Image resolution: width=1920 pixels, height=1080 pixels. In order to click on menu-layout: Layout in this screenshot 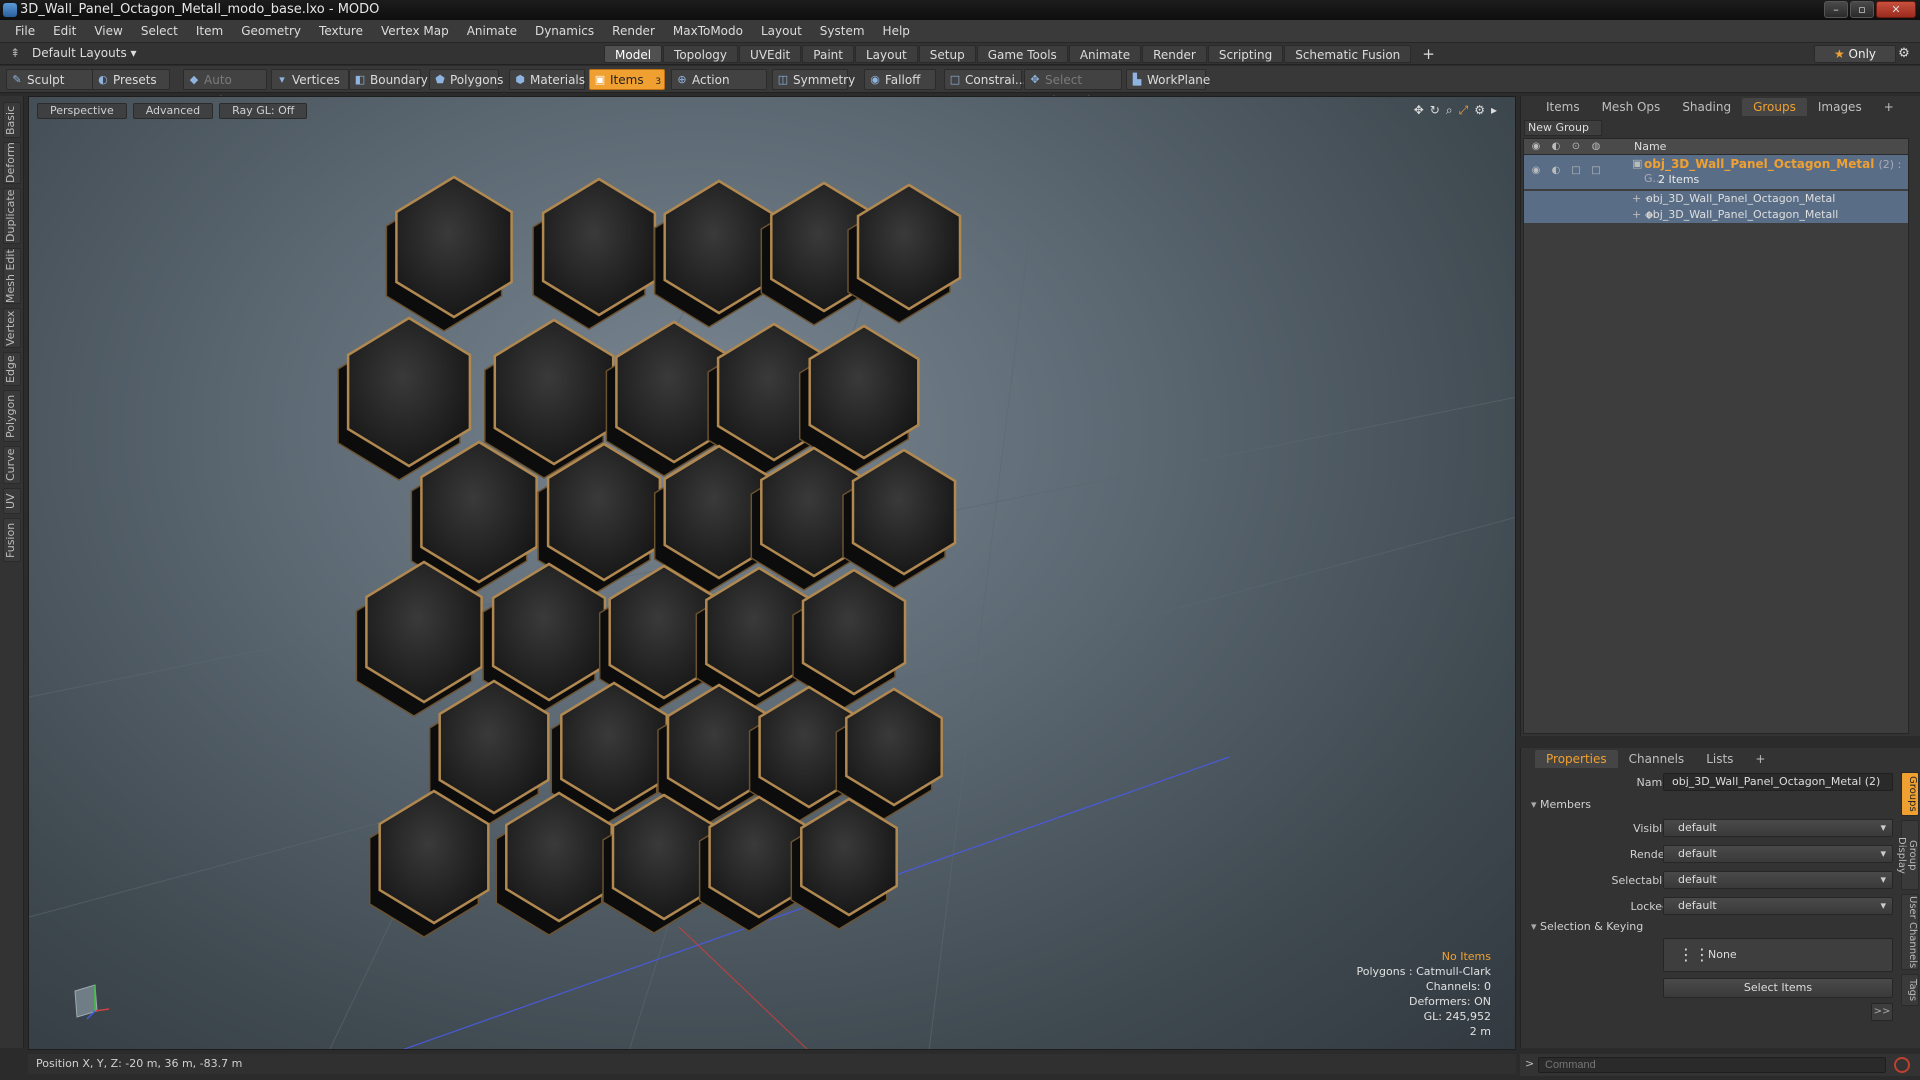, I will do `click(781, 31)`.